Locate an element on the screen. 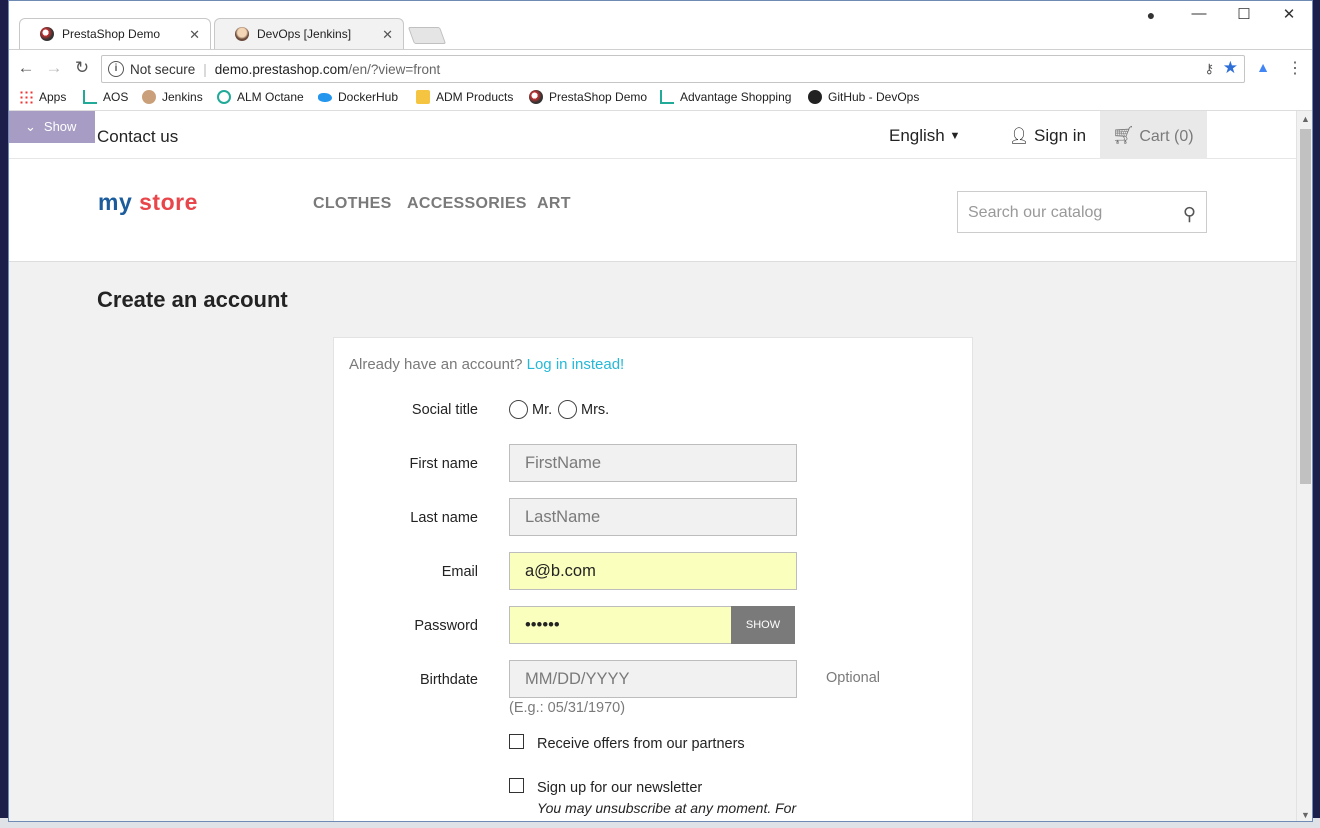 The height and width of the screenshot is (828, 1320). forward-icon: → is located at coordinates (54, 68).